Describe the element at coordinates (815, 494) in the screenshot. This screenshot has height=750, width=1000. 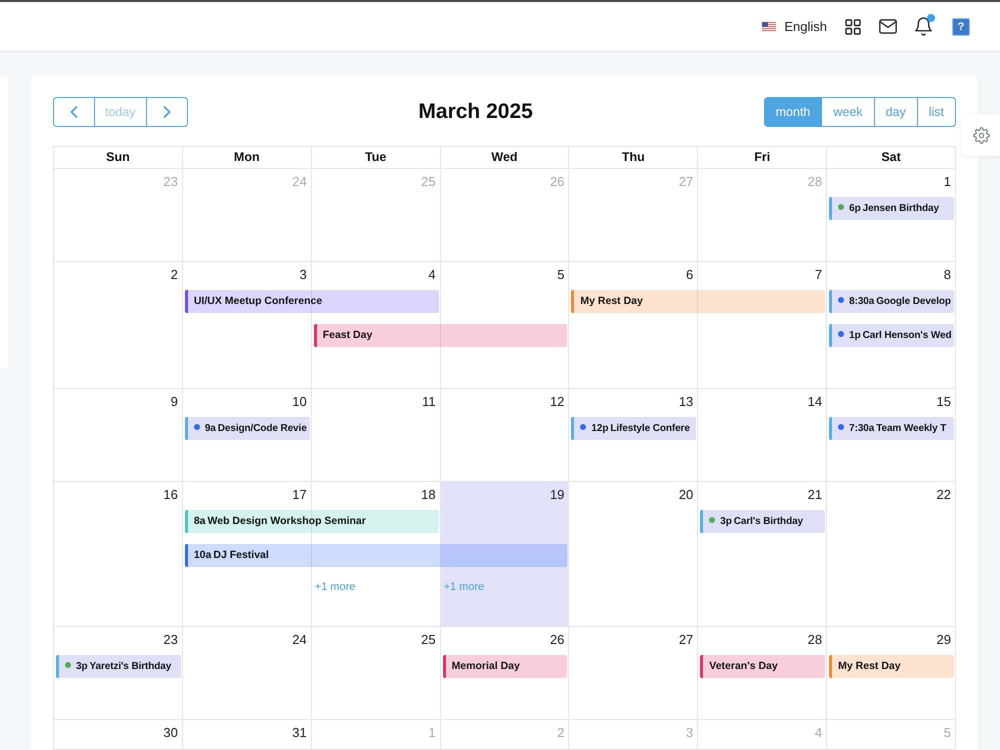
I see `day-number: 21` at that location.